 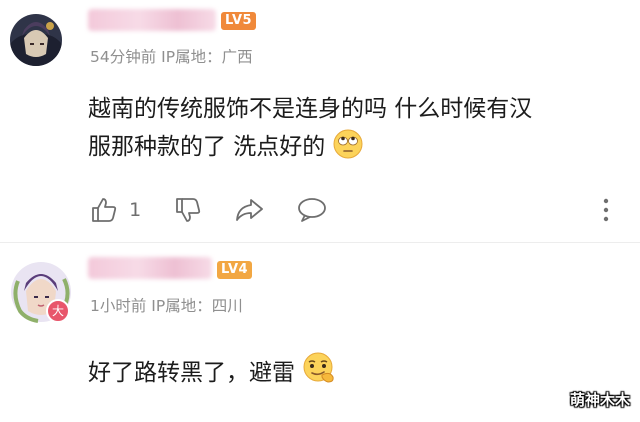 What do you see at coordinates (239, 21) in the screenshot?
I see `level-badge: LV5` at bounding box center [239, 21].